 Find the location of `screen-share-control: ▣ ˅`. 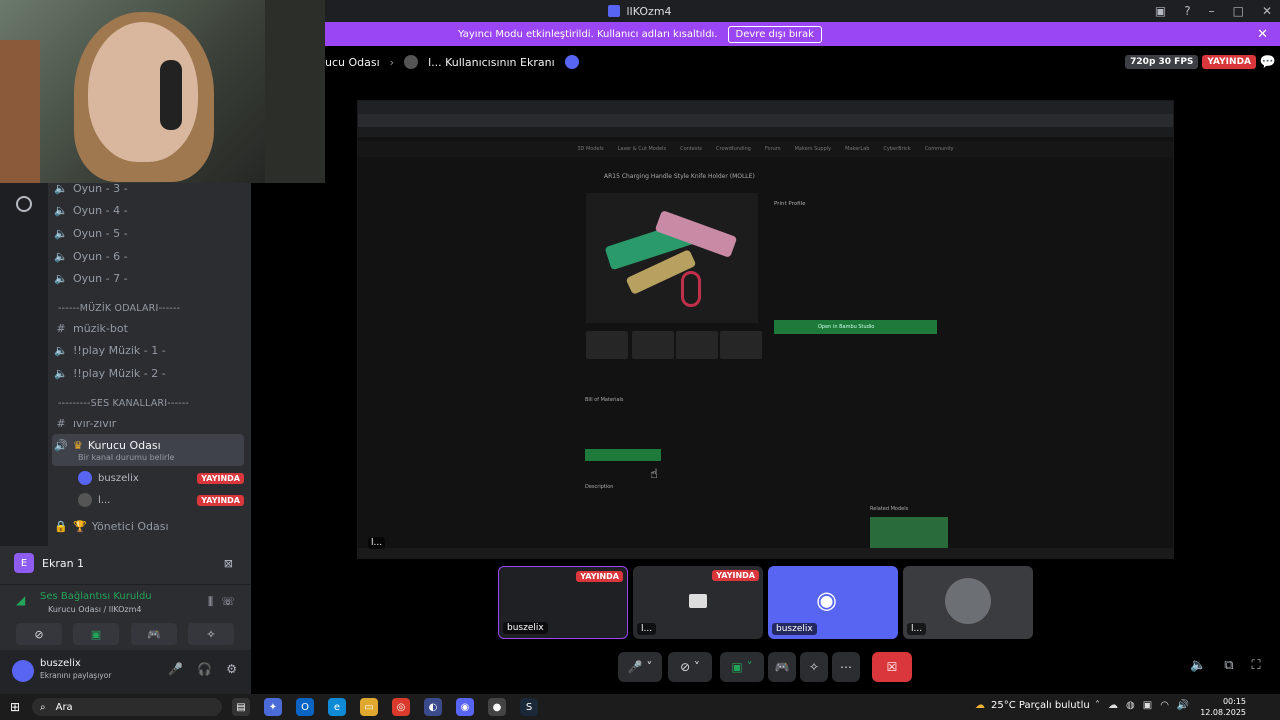

screen-share-control: ▣ ˅ is located at coordinates (742, 667).